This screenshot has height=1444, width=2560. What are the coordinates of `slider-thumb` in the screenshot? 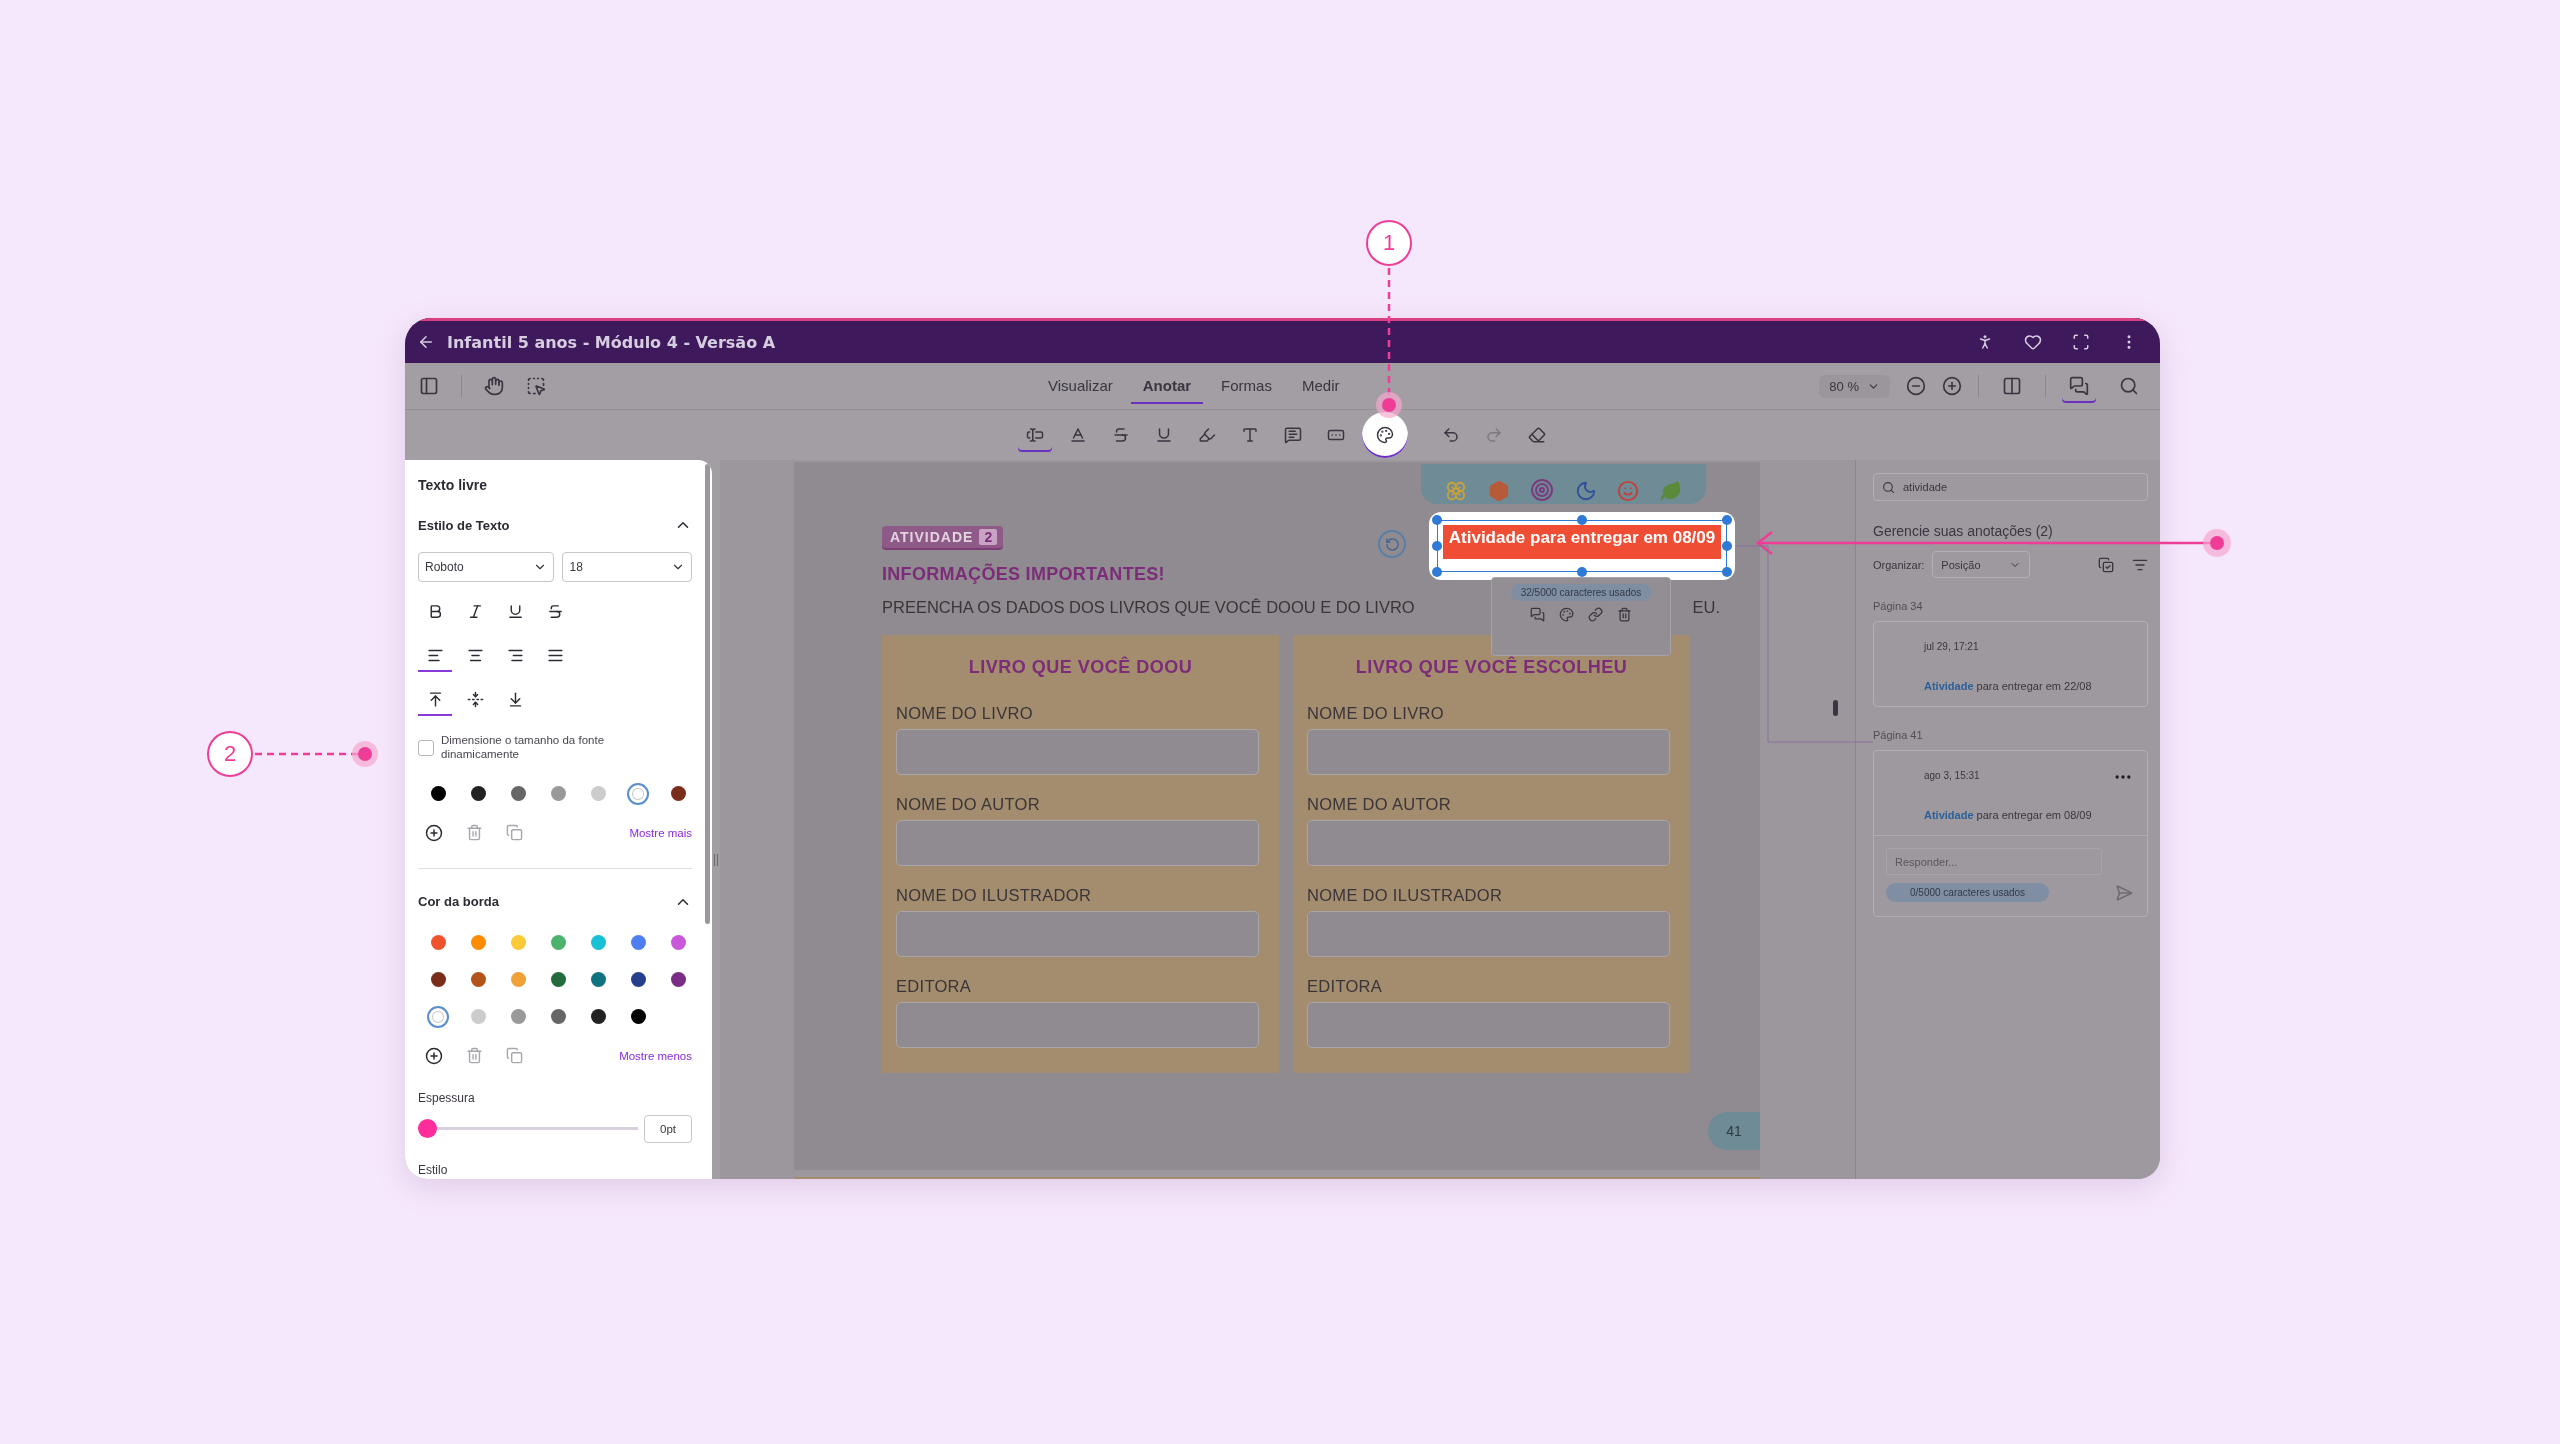 It's located at (427, 1129).